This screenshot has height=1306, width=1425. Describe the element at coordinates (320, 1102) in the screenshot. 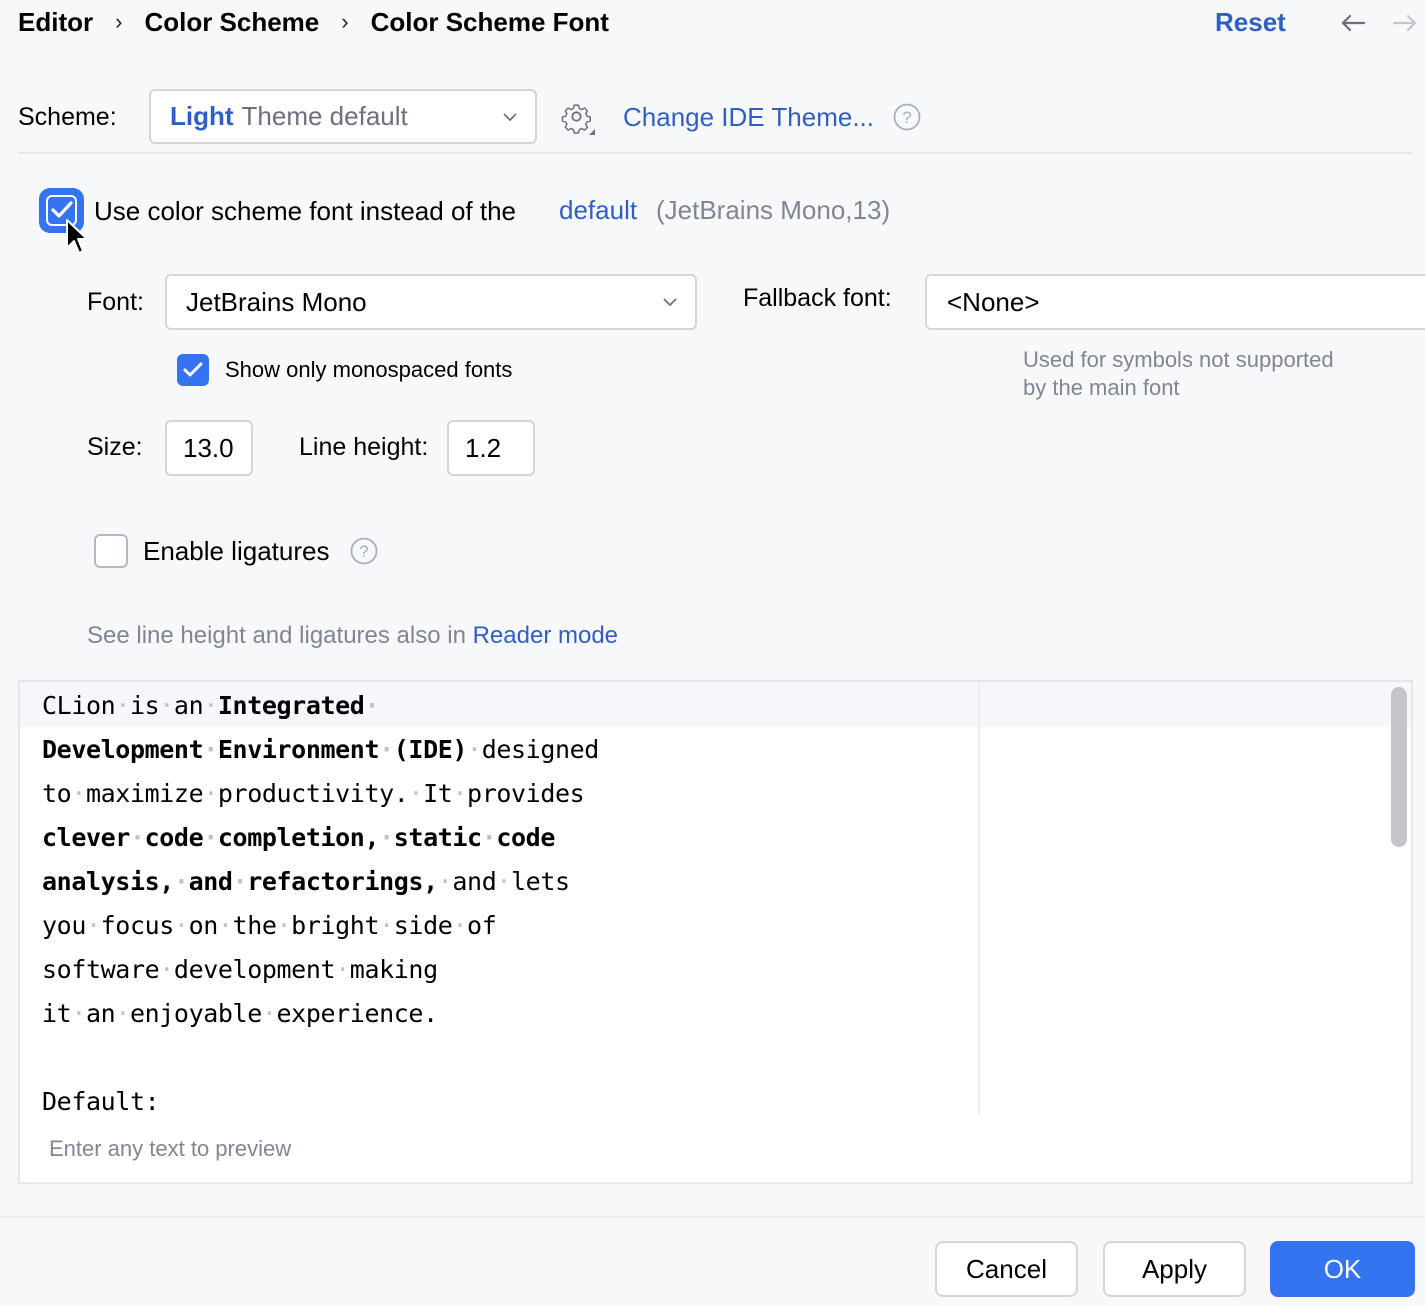

I see `preview-line: Default:` at that location.